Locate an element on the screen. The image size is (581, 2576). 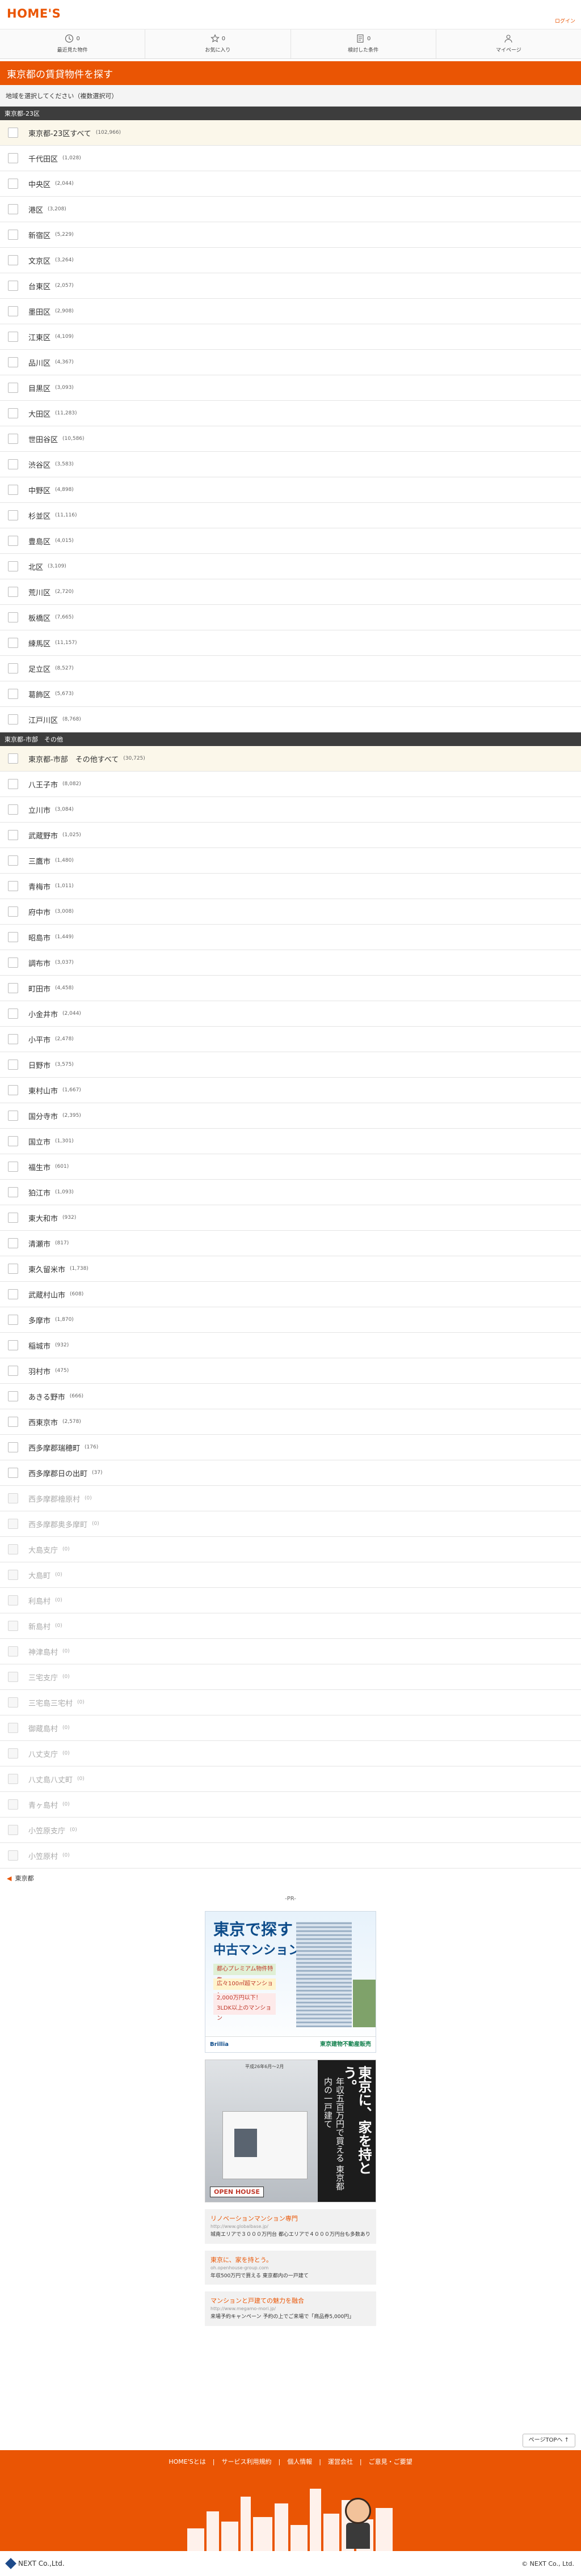
area-row: 品川区 (4,367) is located at coordinates (290, 363).